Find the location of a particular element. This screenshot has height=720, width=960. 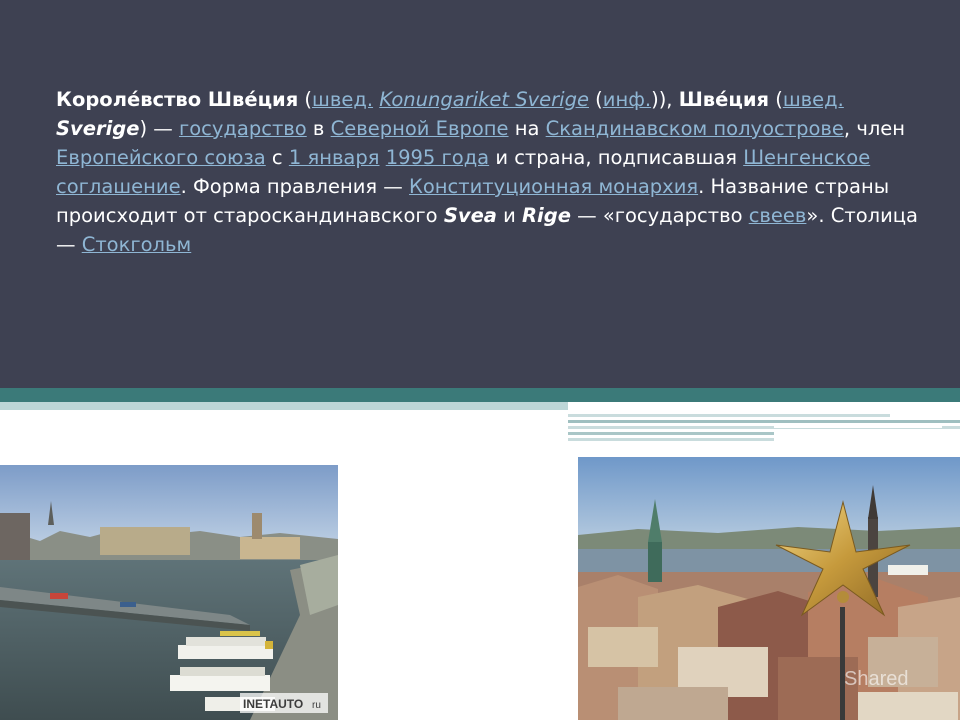

rige-italic: Rige is located at coordinates (546, 215).